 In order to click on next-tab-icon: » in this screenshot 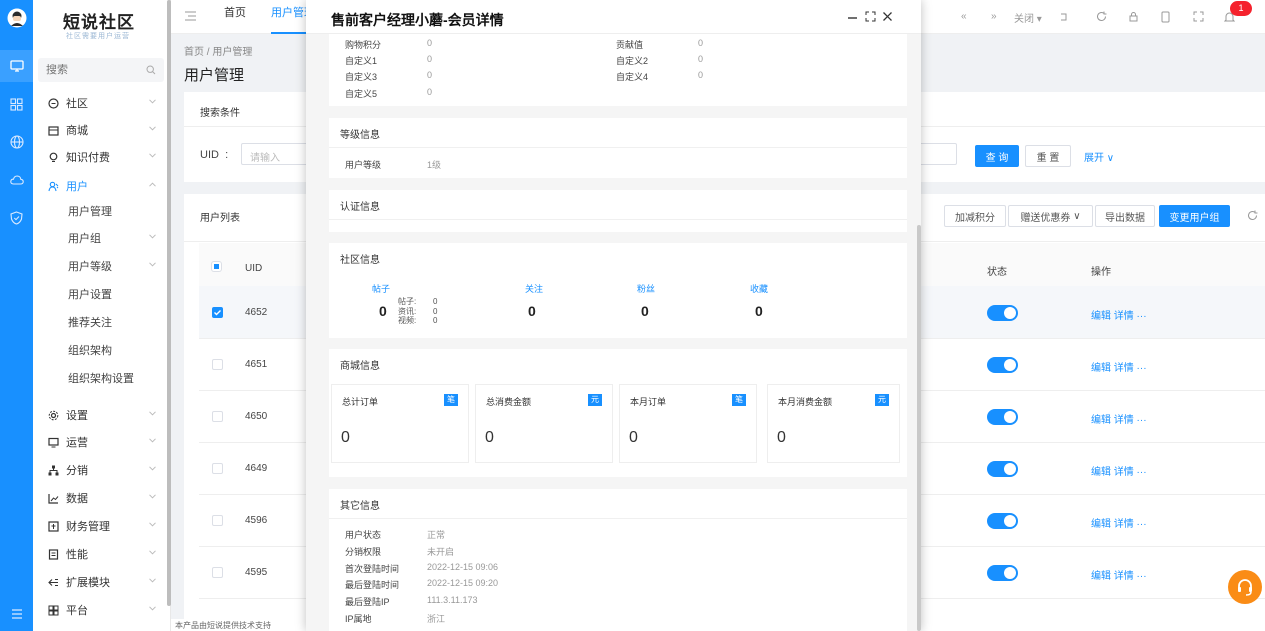, I will do `click(994, 16)`.